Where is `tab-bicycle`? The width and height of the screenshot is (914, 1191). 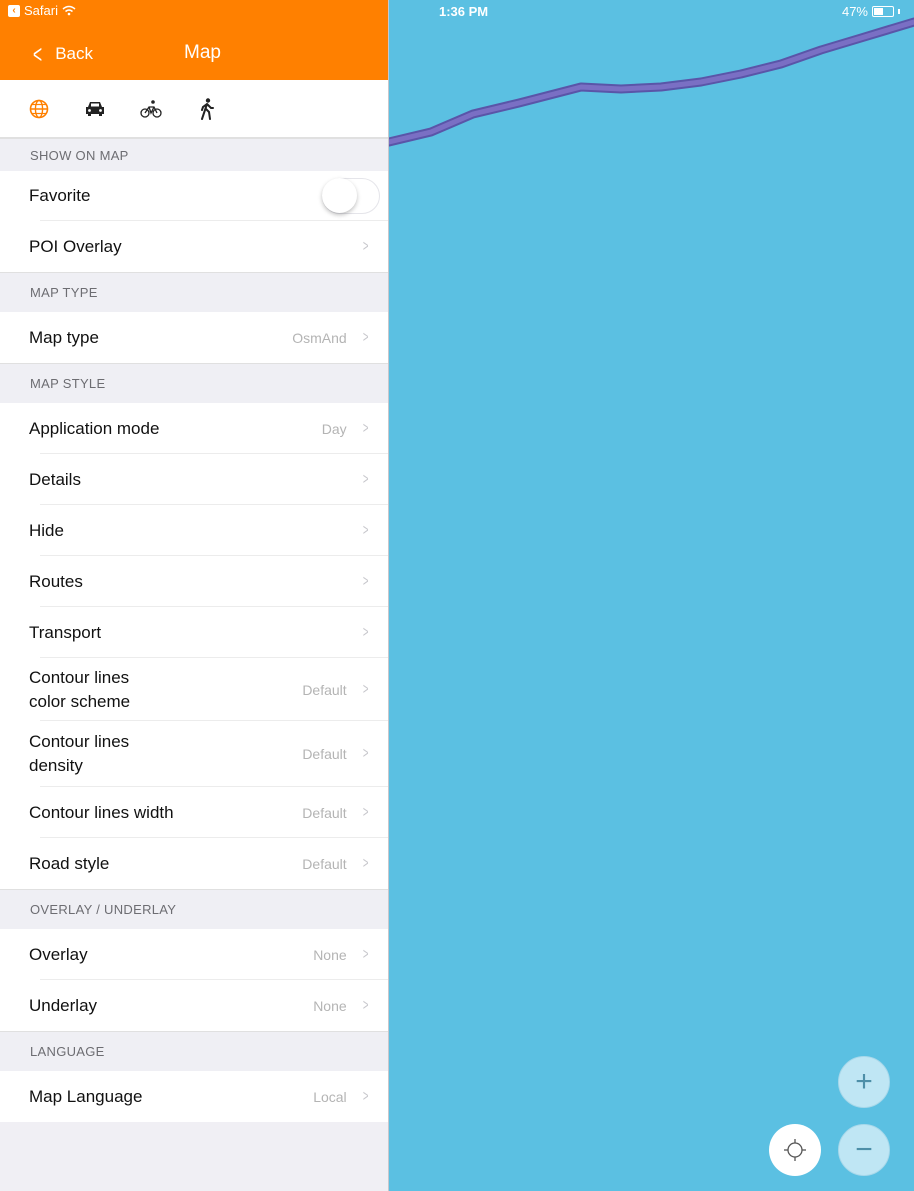
tab-bicycle is located at coordinates (151, 109).